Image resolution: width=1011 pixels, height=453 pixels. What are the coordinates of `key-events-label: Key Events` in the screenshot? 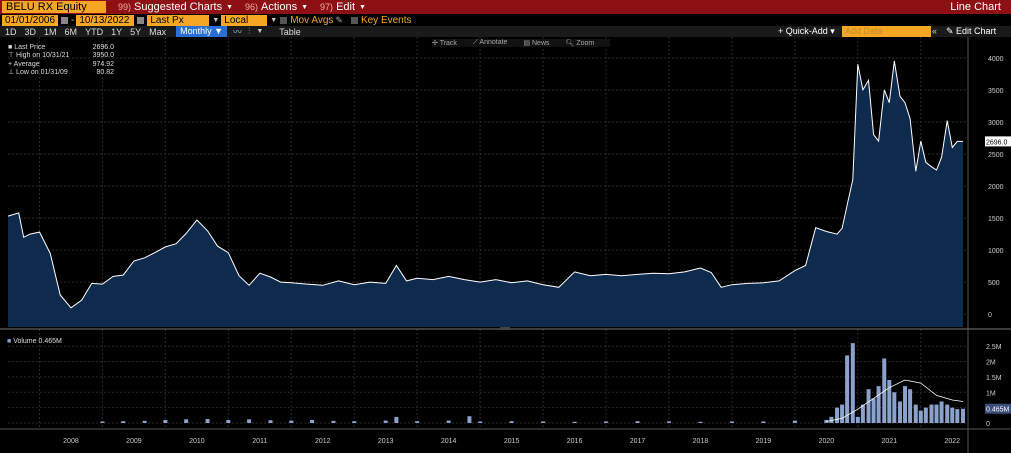 It's located at (386, 20).